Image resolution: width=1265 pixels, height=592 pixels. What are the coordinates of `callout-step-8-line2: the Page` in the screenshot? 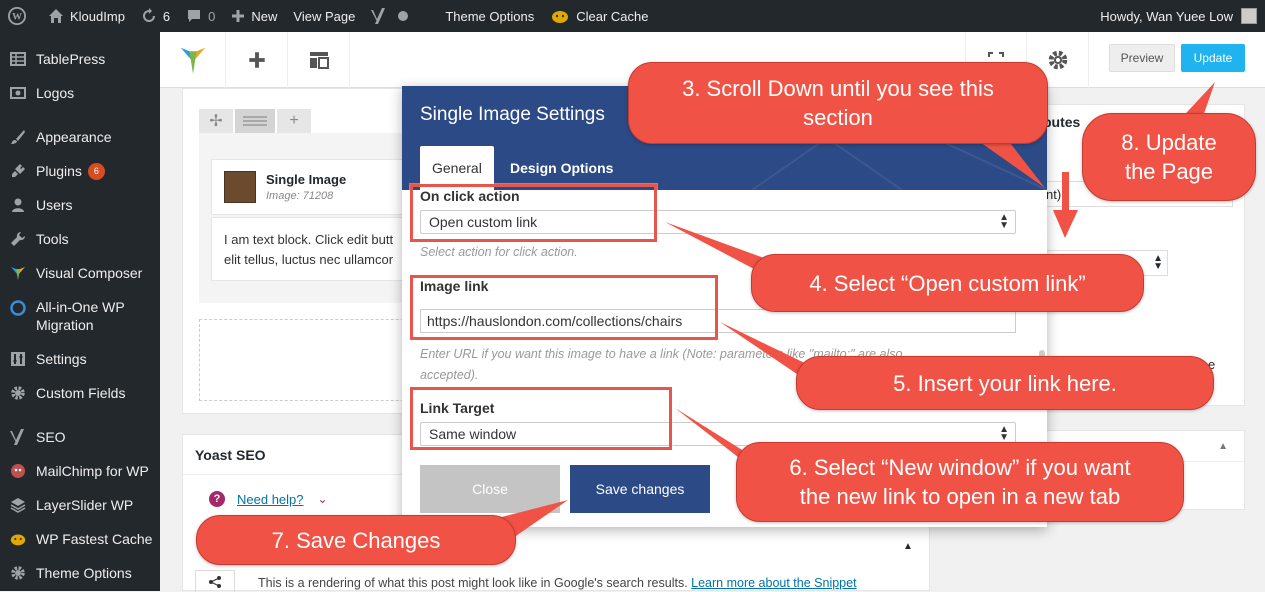 It's located at (1169, 171).